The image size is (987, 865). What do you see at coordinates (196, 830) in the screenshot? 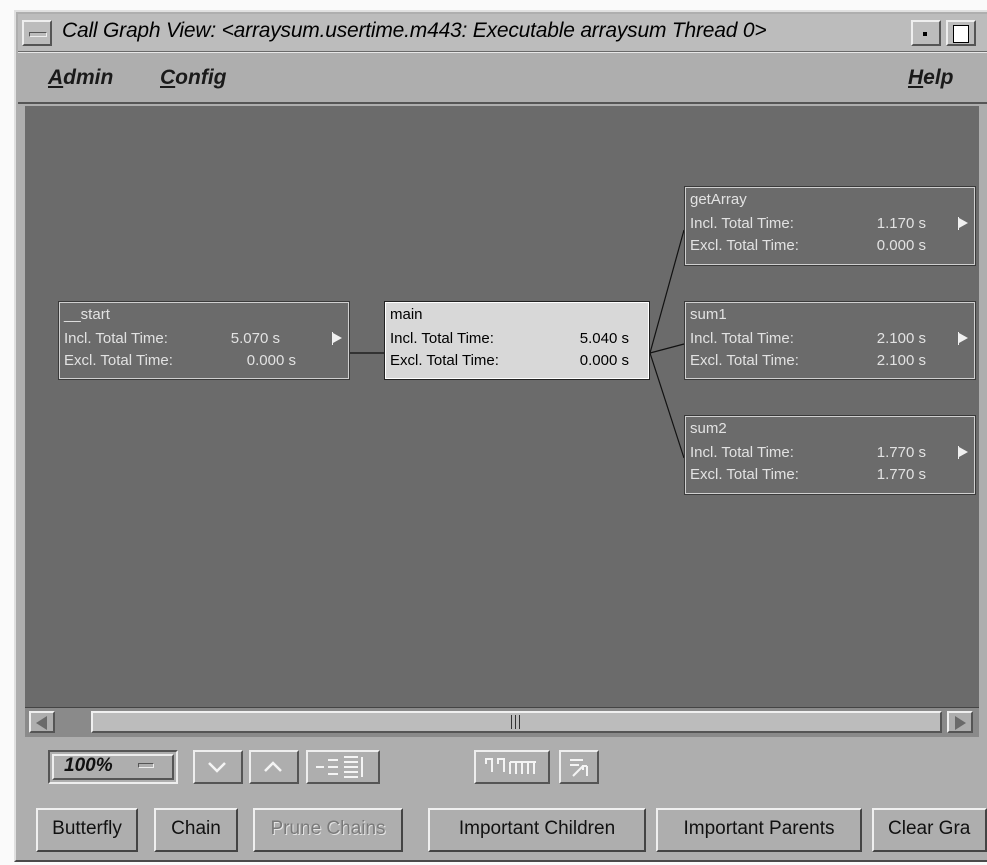
I see `chain-button: Chain` at bounding box center [196, 830].